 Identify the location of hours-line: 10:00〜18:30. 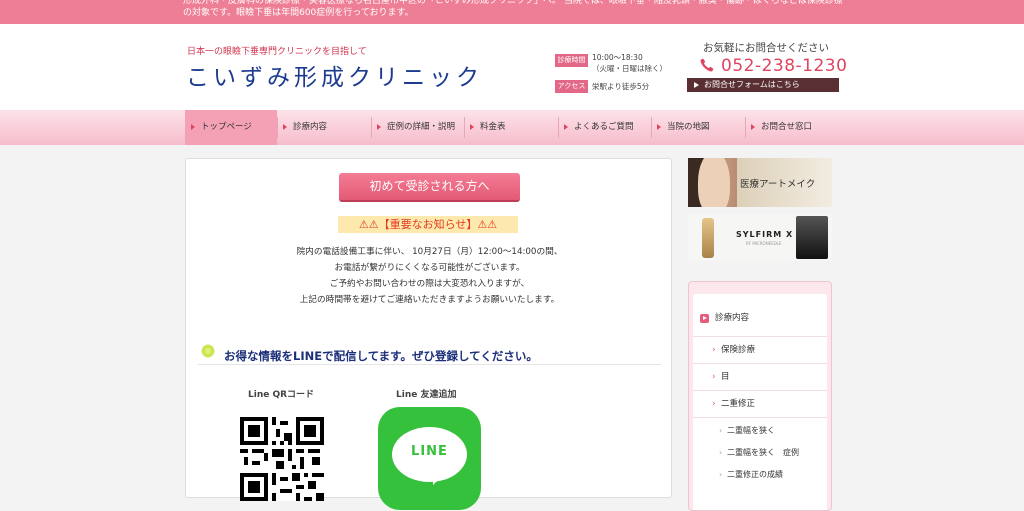
(617, 57).